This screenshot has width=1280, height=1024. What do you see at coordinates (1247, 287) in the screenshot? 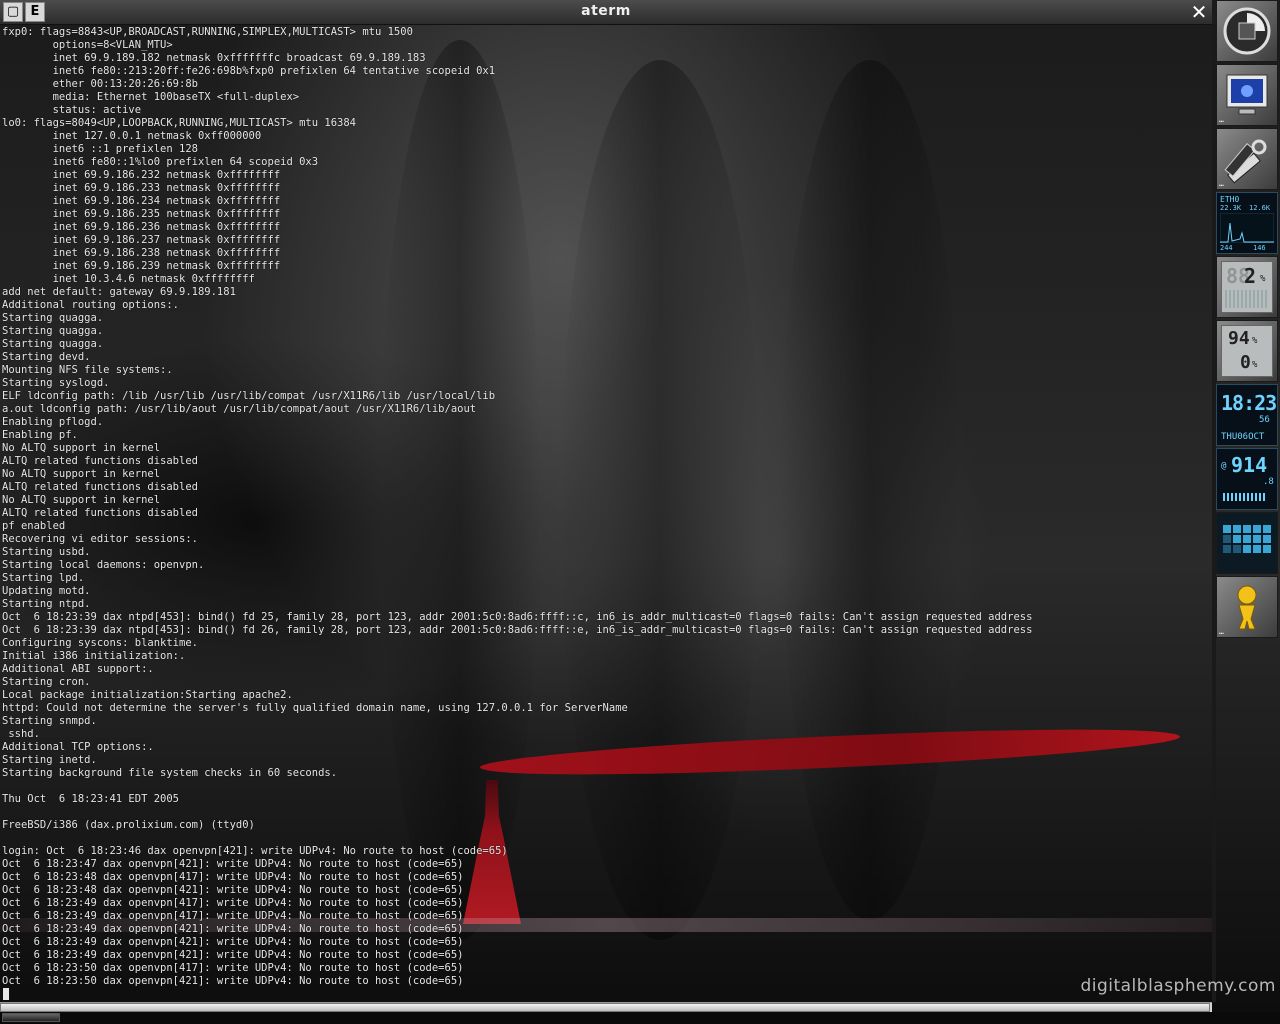
I see `dock-cpu-monitor: 88 2 %` at bounding box center [1247, 287].